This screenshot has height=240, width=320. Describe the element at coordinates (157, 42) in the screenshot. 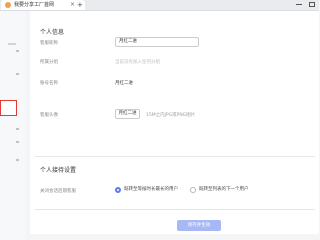

I see `nickname-input: 月红二进` at that location.